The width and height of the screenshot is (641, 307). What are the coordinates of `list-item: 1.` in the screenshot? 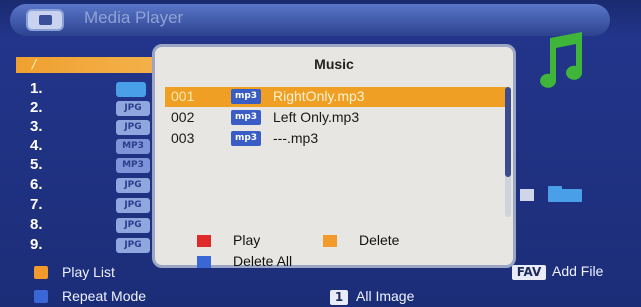 It's located at (95, 90).